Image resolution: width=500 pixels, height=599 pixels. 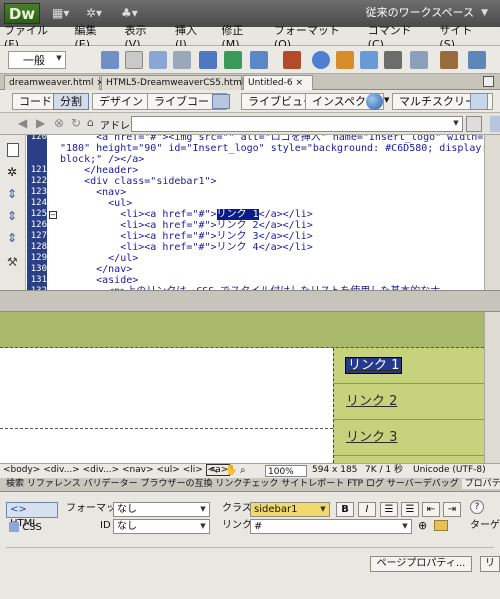 What do you see at coordinates (312, 484) in the screenshot?
I see `tab-site-report: サイトレポート` at bounding box center [312, 484].